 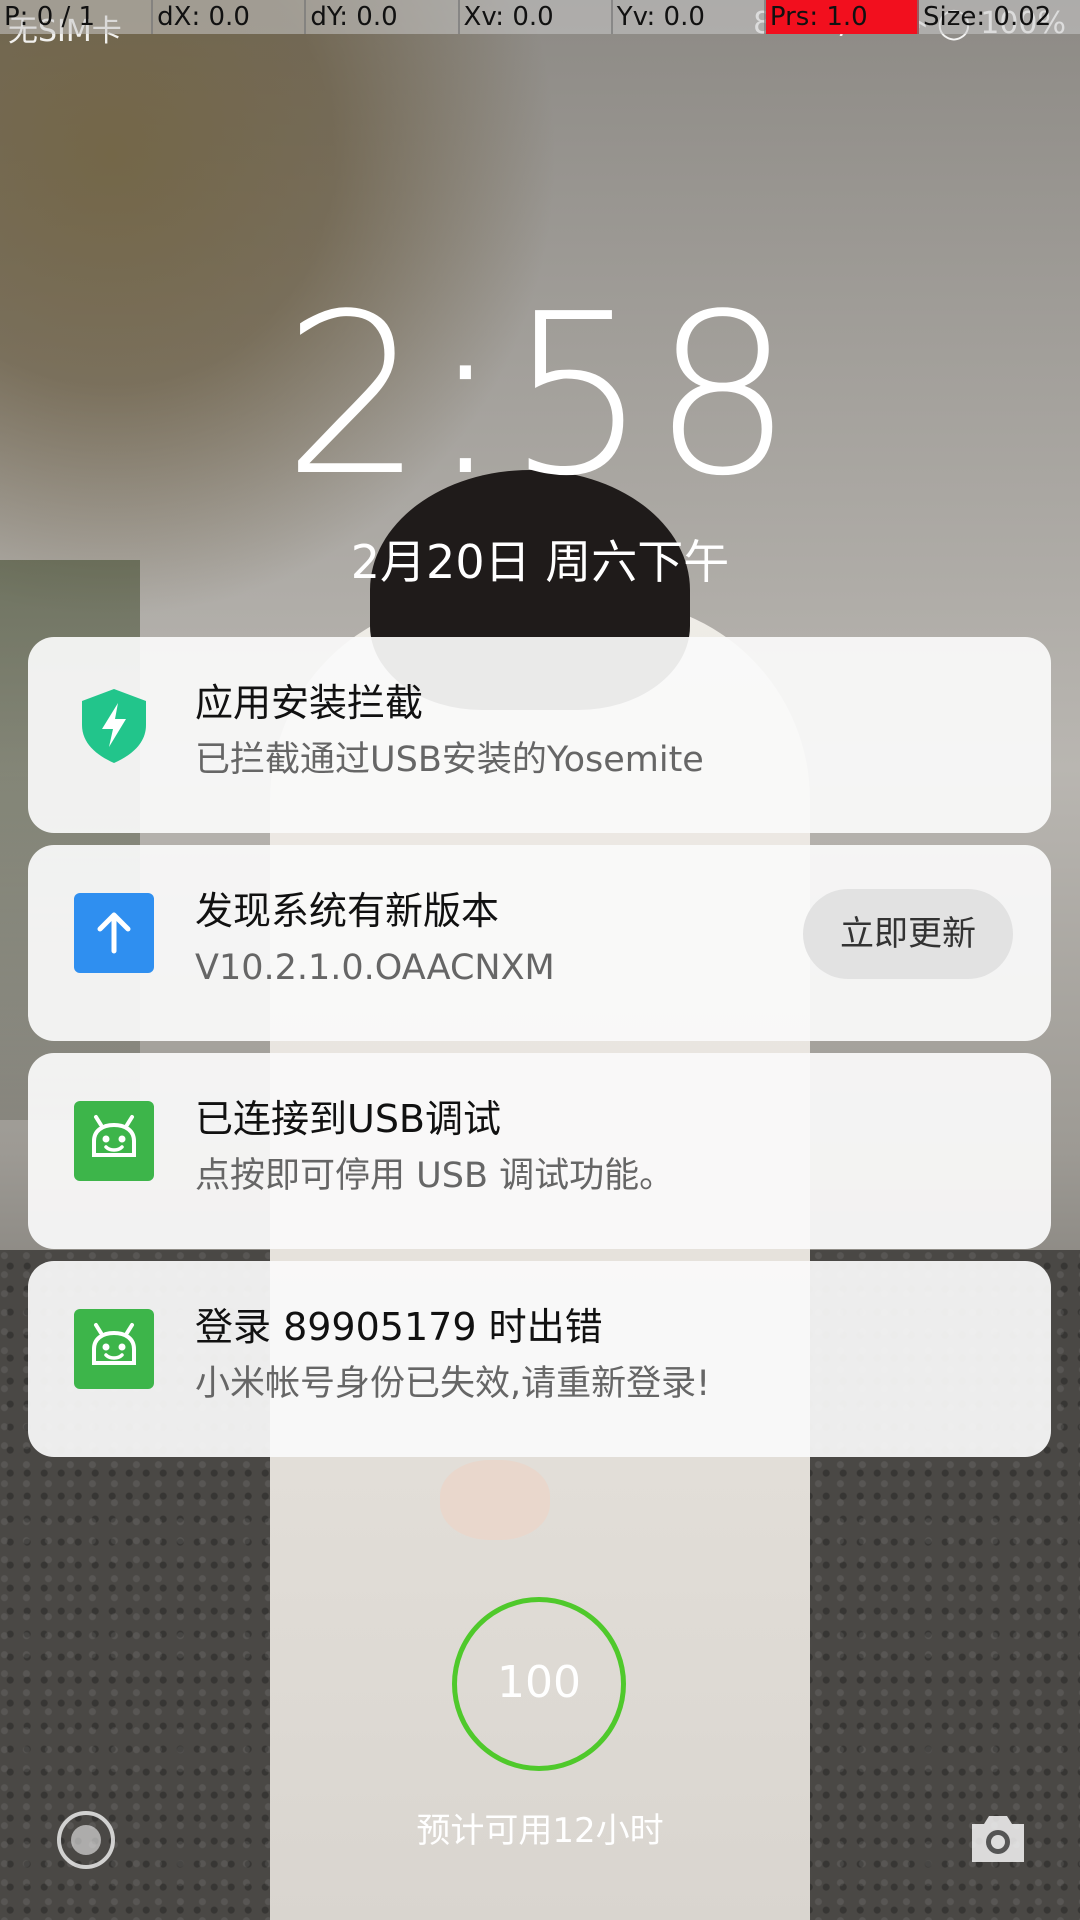 I want to click on battery-level: 100, so click(x=539, y=1682).